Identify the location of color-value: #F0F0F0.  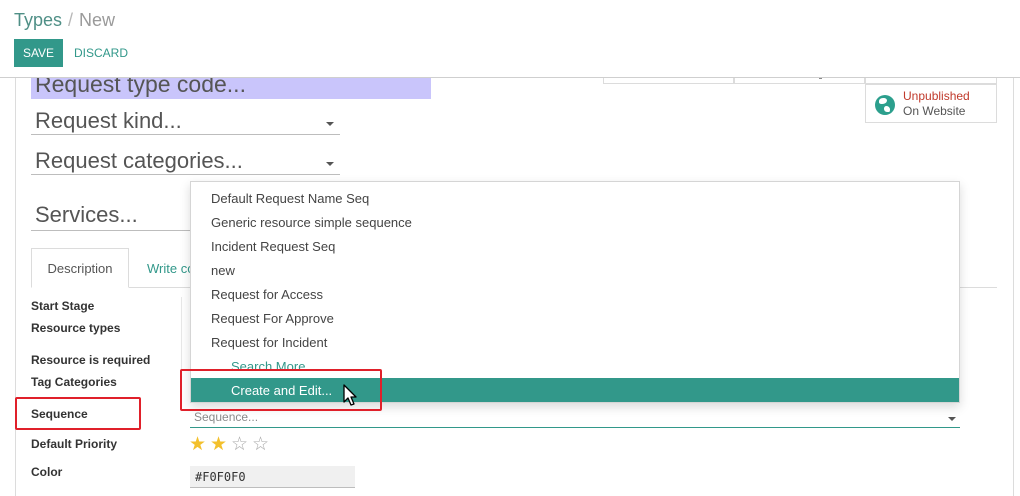
(220, 477).